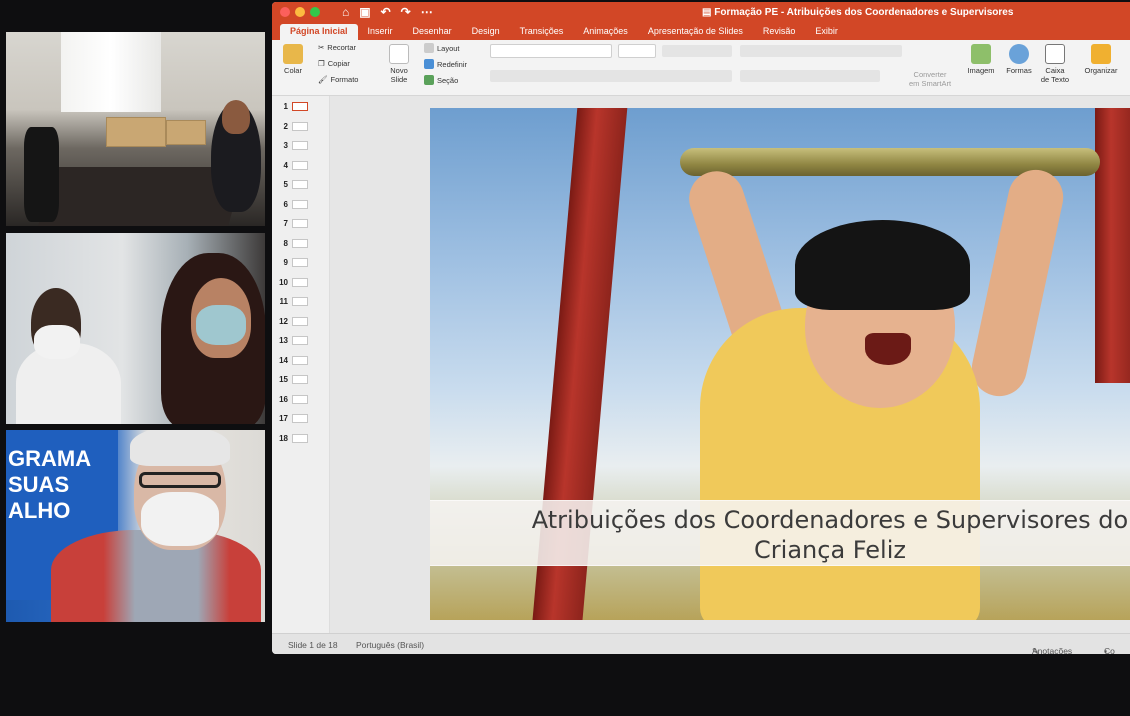  Describe the element at coordinates (334, 63) in the screenshot. I see `copy-button: ❐ Copiar` at that location.